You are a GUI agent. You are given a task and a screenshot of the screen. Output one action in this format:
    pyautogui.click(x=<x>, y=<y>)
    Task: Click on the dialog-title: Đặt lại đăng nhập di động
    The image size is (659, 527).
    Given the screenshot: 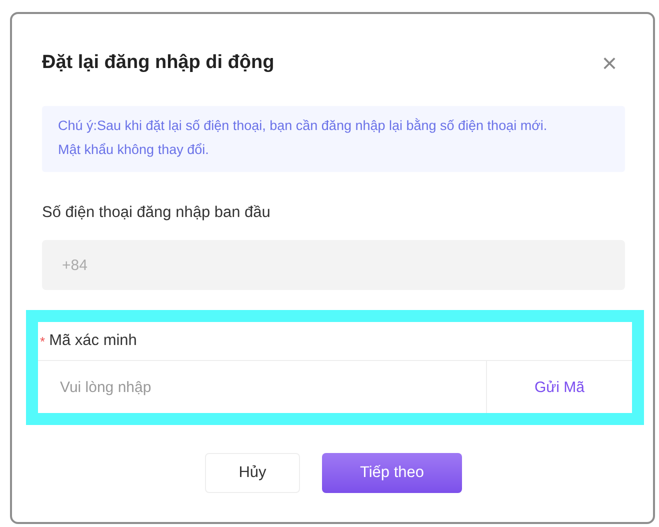 What is the action you would take?
    pyautogui.click(x=158, y=63)
    